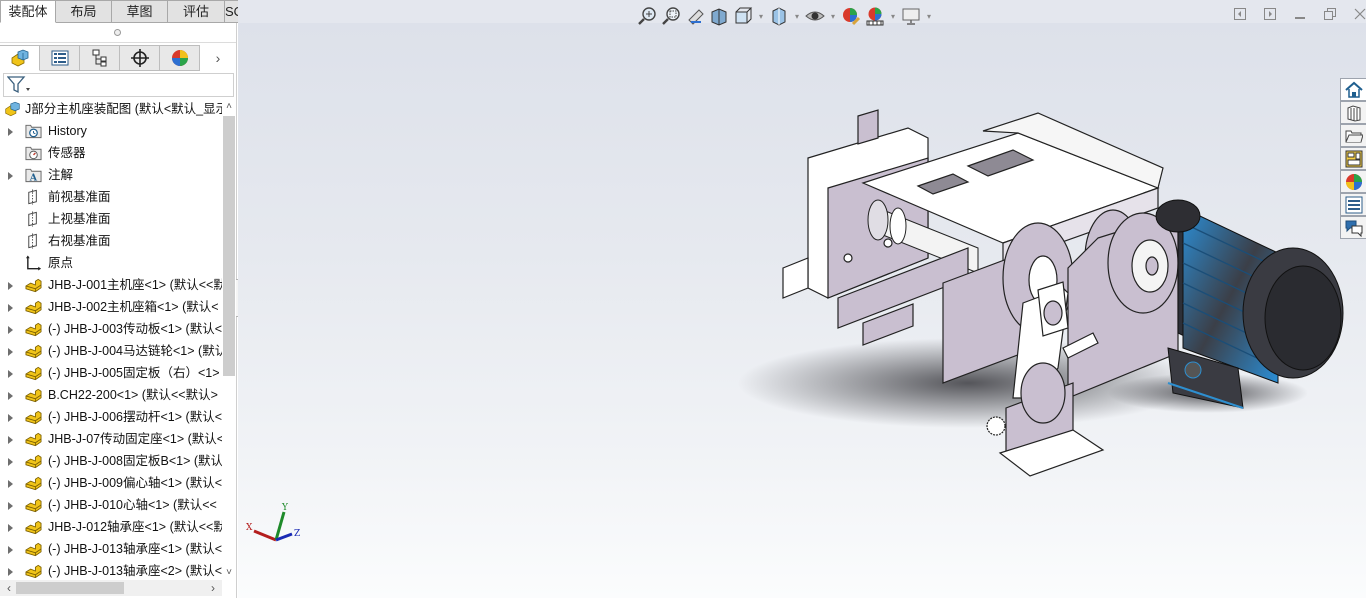 This screenshot has width=1366, height=598. What do you see at coordinates (761, 16) in the screenshot?
I see `view-orientation-dropdown: ▾` at bounding box center [761, 16].